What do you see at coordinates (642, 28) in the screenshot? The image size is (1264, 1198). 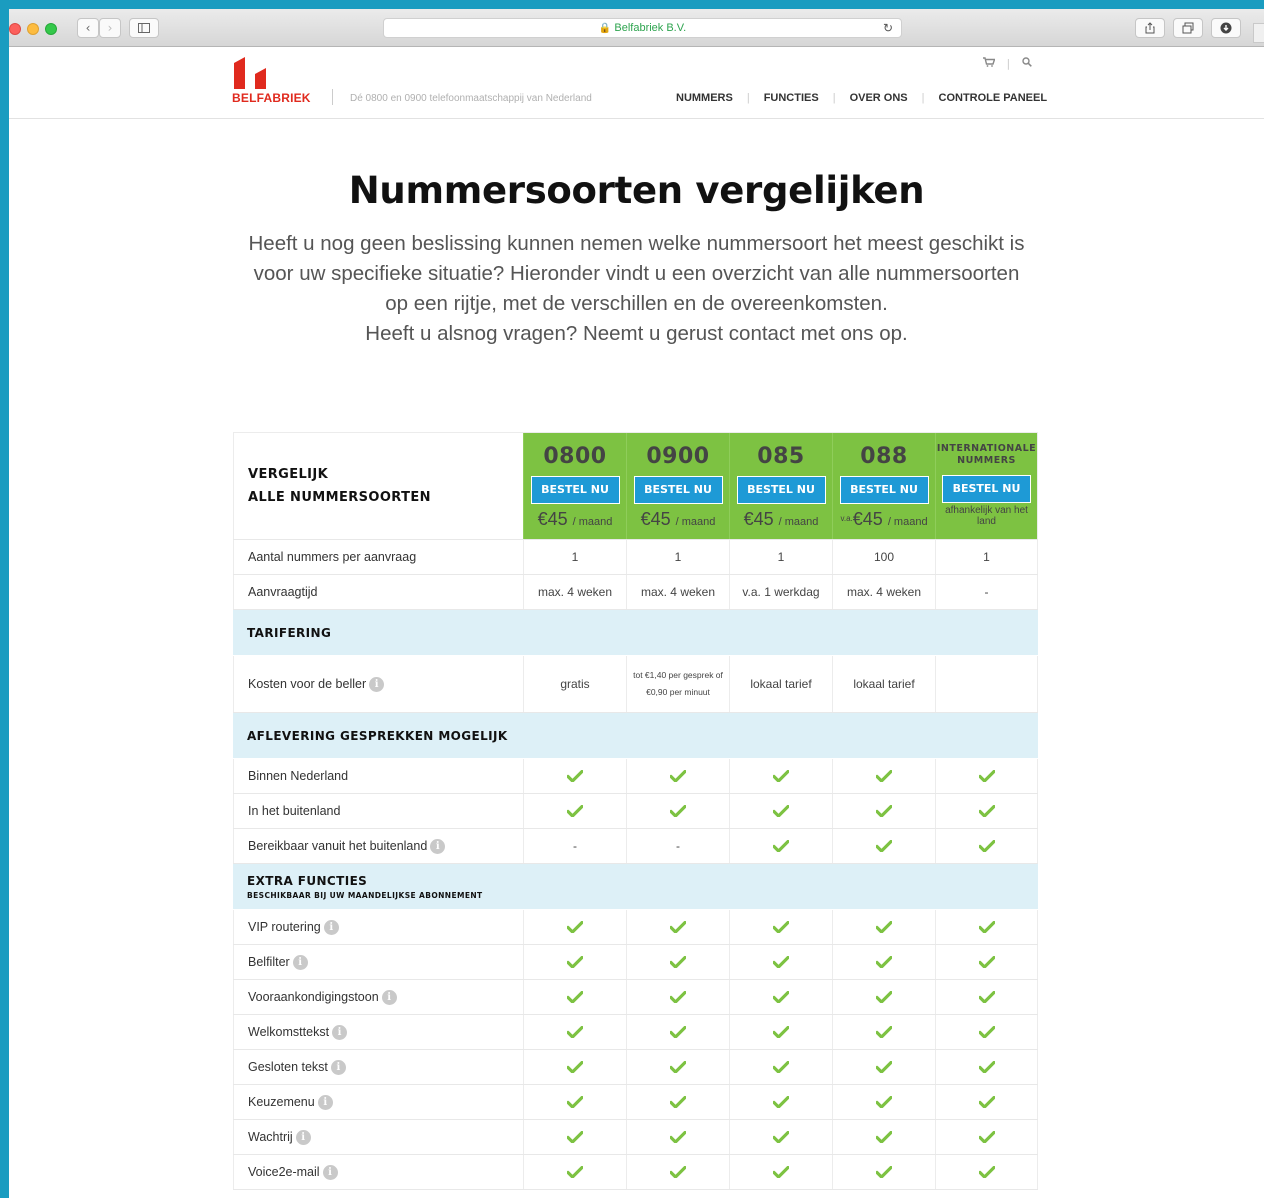 I see `address-bar: 🔒 Belfabriek B.V. ↻` at bounding box center [642, 28].